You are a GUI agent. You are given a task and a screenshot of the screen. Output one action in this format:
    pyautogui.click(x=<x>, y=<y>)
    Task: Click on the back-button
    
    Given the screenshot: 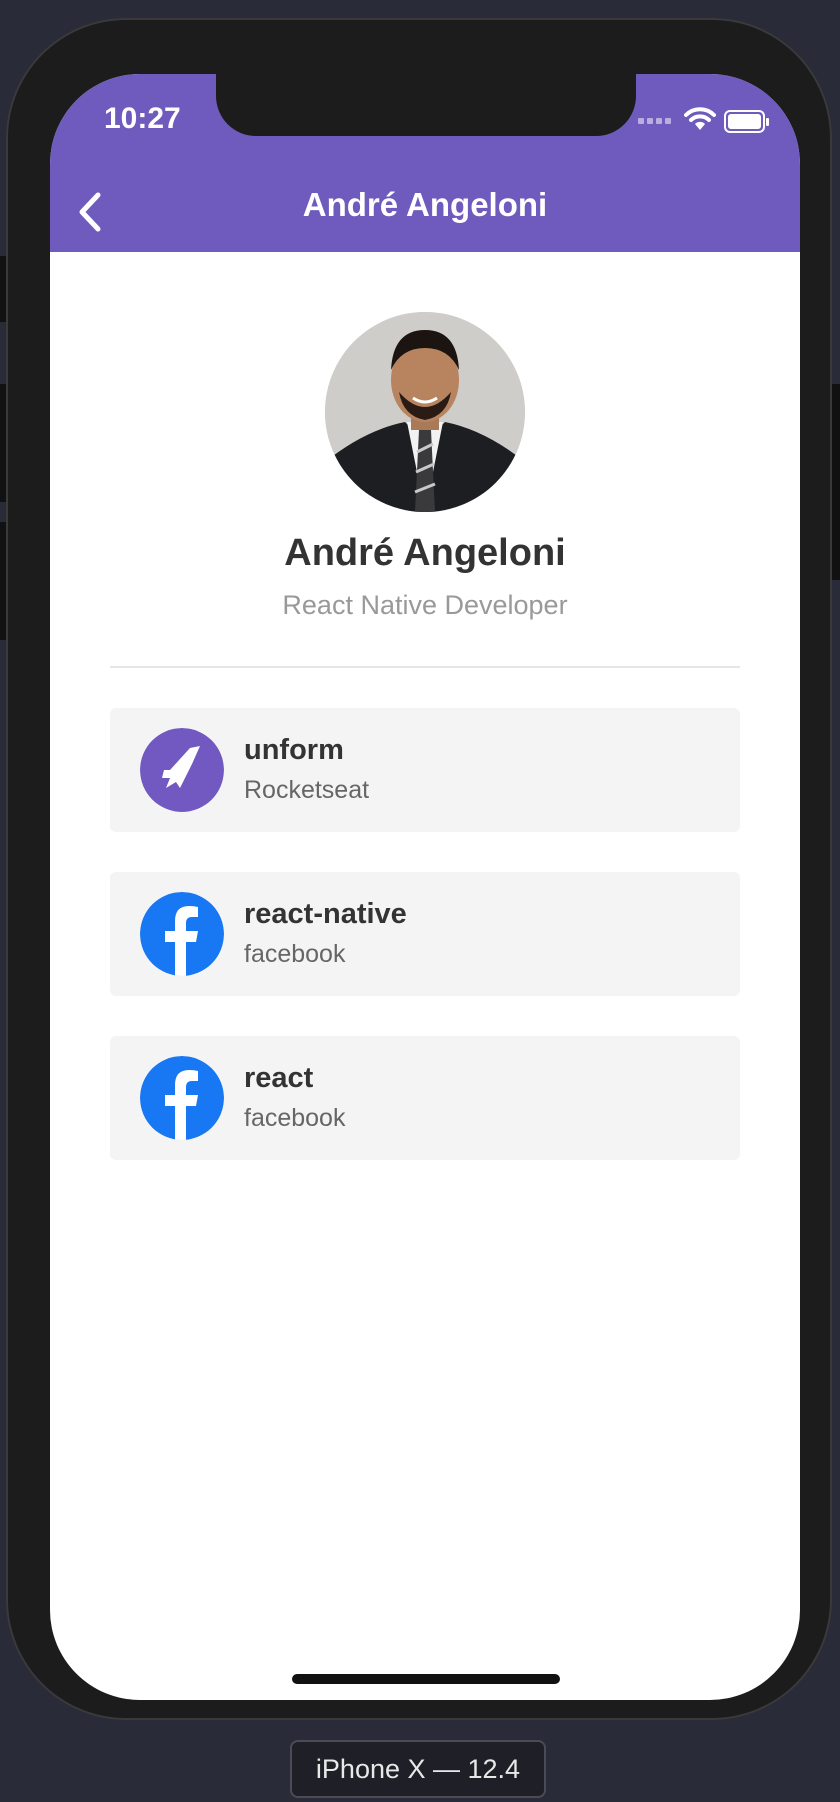 What is the action you would take?
    pyautogui.click(x=90, y=212)
    